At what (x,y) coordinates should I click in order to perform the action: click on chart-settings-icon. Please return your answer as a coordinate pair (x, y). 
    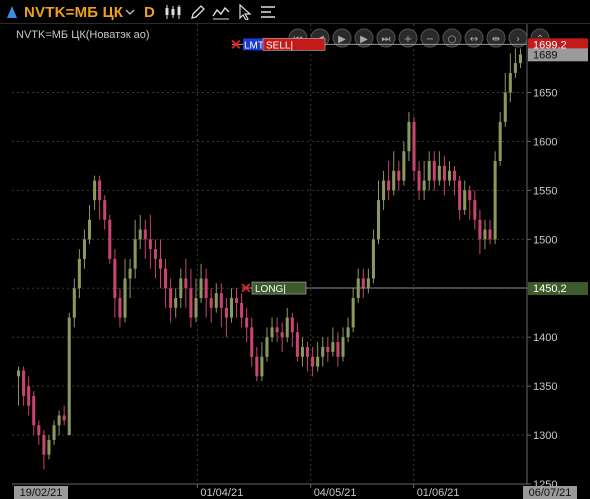
    Looking at the image, I should click on (221, 12).